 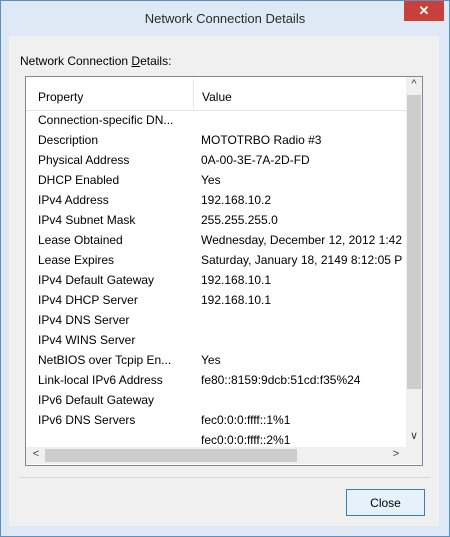 What do you see at coordinates (424, 11) in the screenshot?
I see `close-window-icon: ✕` at bounding box center [424, 11].